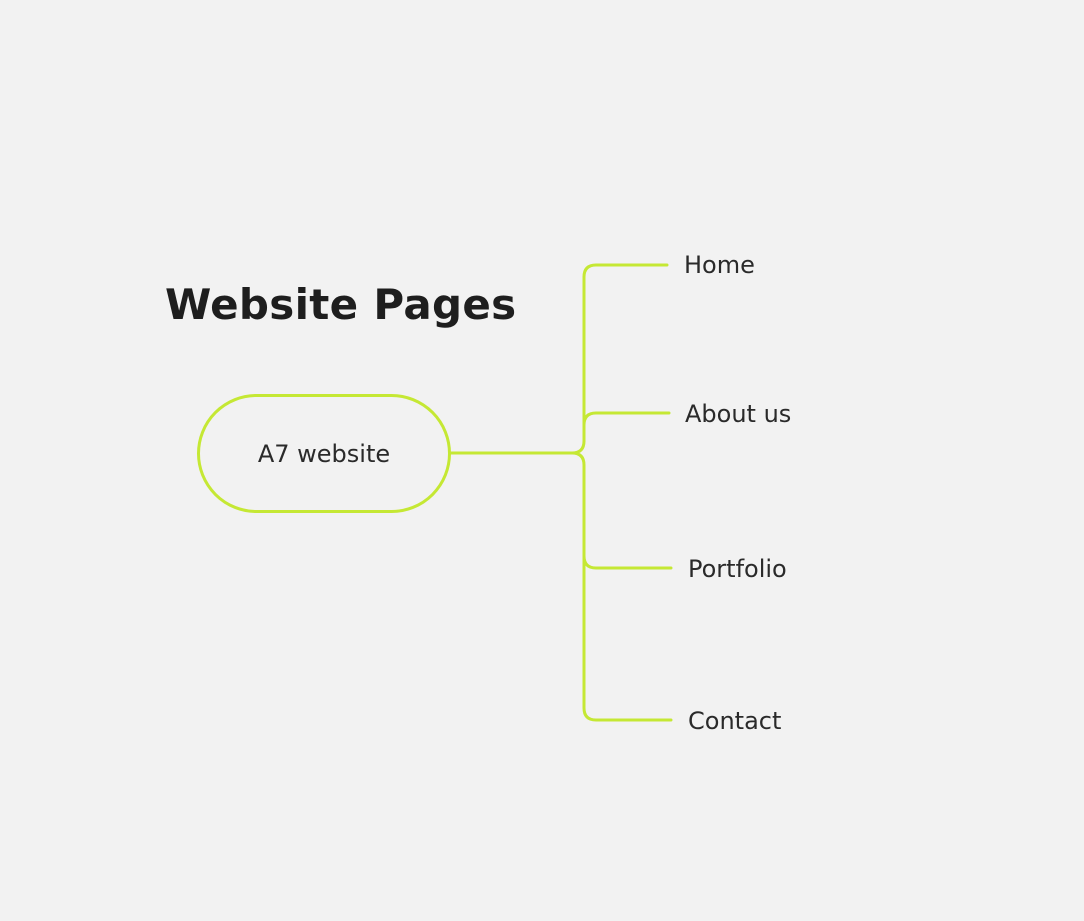 The image size is (1084, 921). Describe the element at coordinates (561, 492) in the screenshot. I see `mindmap-connectors` at that location.